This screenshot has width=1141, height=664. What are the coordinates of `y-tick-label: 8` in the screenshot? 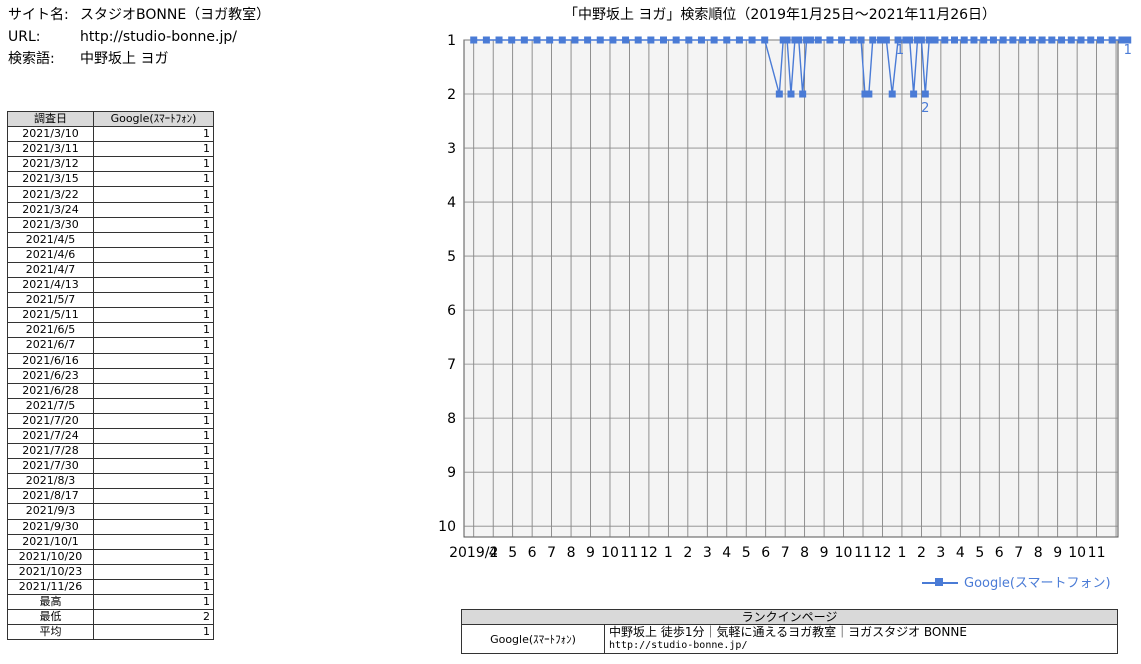 It's located at (451, 419).